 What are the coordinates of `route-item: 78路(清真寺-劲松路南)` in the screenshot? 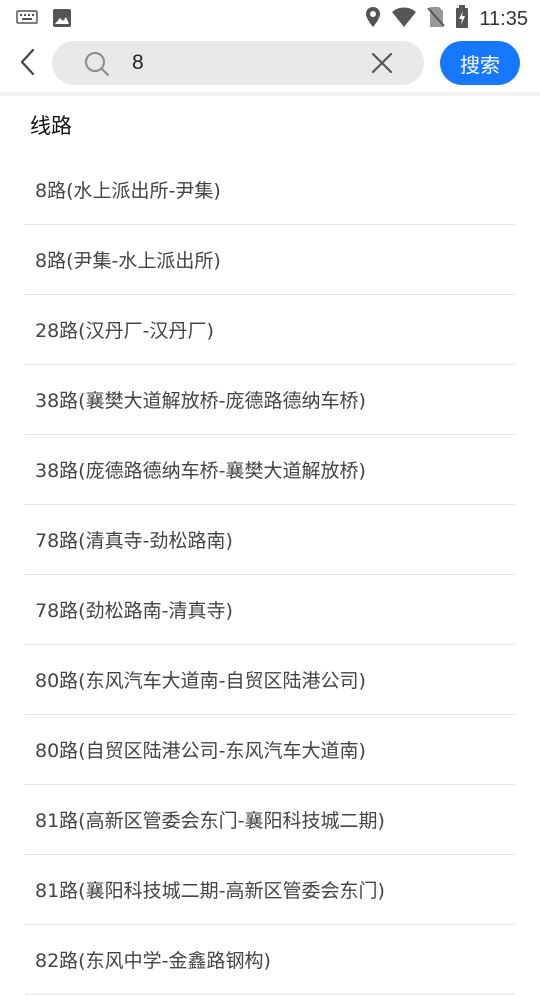 It's located at (270, 540).